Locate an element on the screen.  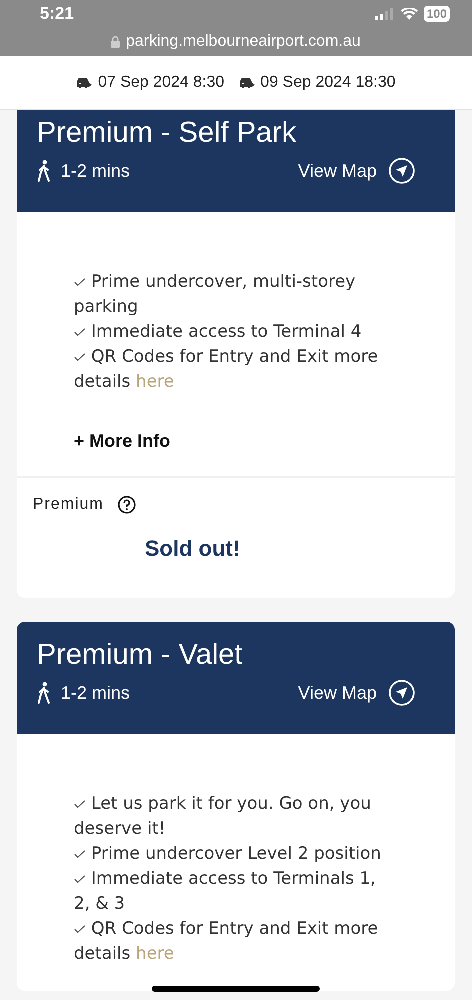
wifi-icon is located at coordinates (409, 14).